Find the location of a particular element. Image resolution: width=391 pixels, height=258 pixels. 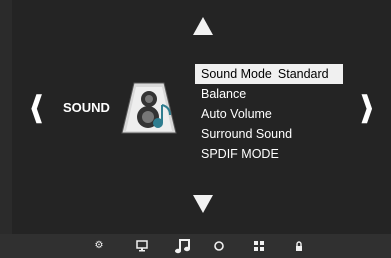

next-section-icon: ❱ is located at coordinates (367, 107).